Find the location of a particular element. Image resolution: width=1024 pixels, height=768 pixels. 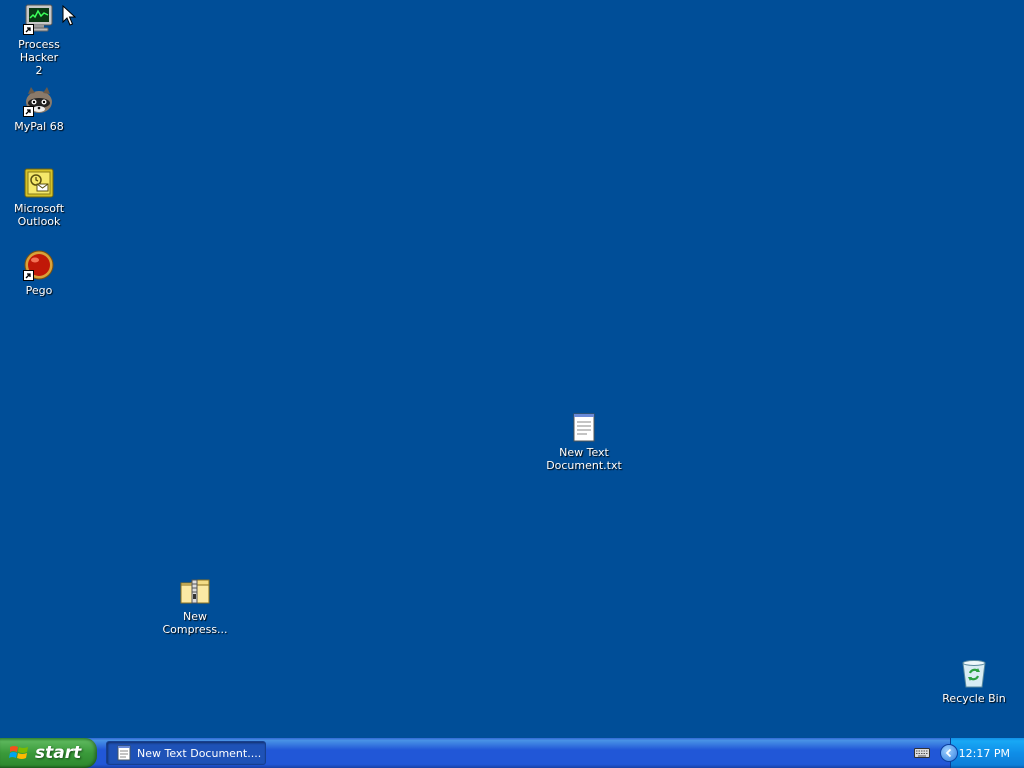

start-button: start is located at coordinates (48, 753).